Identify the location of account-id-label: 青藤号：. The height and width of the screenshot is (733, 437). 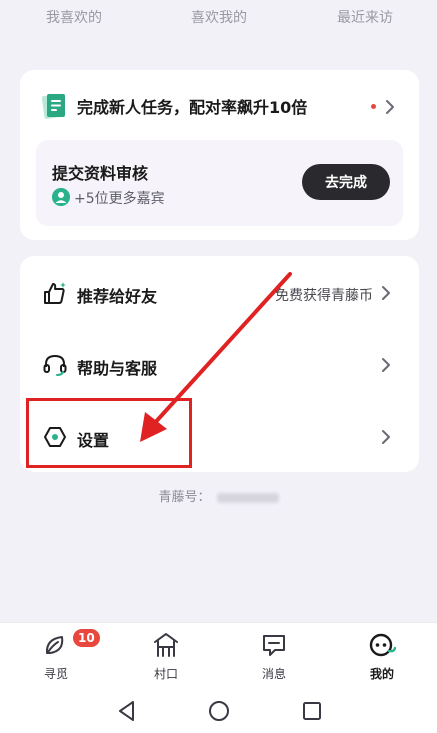
(184, 497).